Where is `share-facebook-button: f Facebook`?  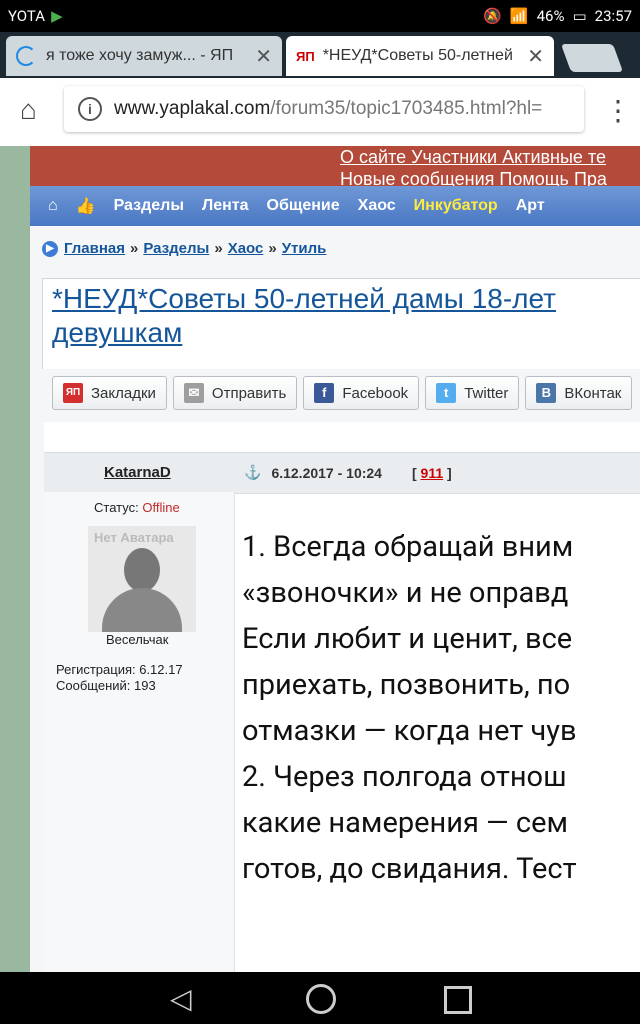
share-facebook-button: f Facebook is located at coordinates (361, 393).